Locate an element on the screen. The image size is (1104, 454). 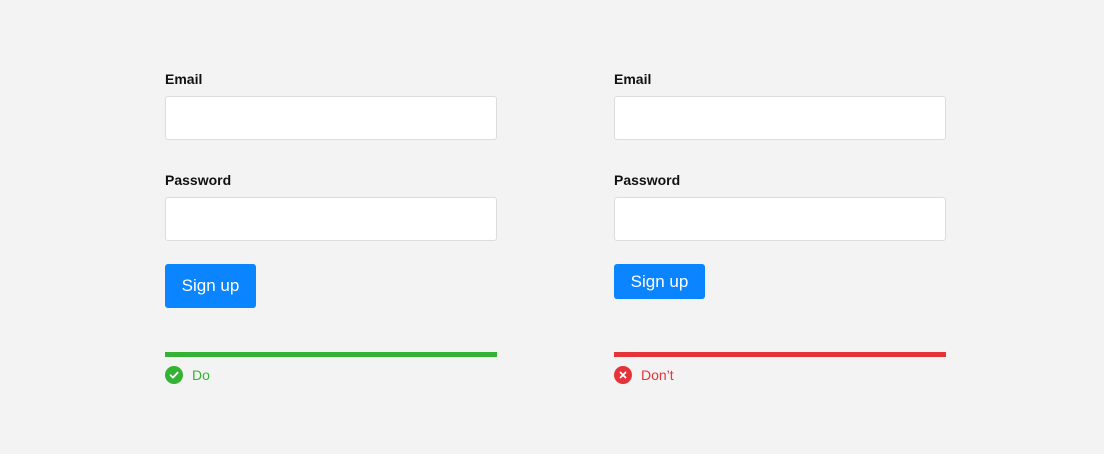
dont-verdict: Don’t is located at coordinates (644, 375).